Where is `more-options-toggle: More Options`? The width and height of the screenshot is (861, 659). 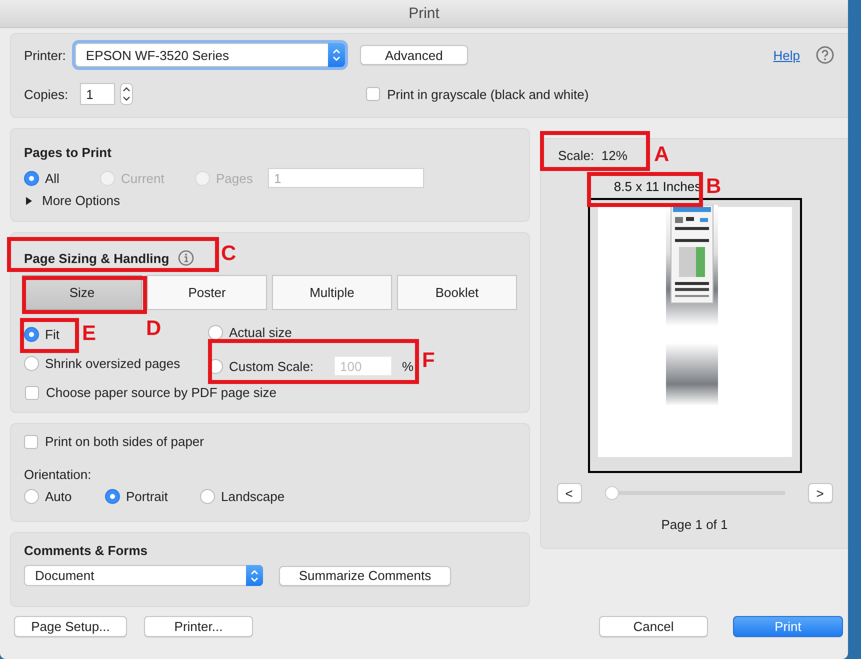
more-options-toggle: More Options is located at coordinates (72, 200).